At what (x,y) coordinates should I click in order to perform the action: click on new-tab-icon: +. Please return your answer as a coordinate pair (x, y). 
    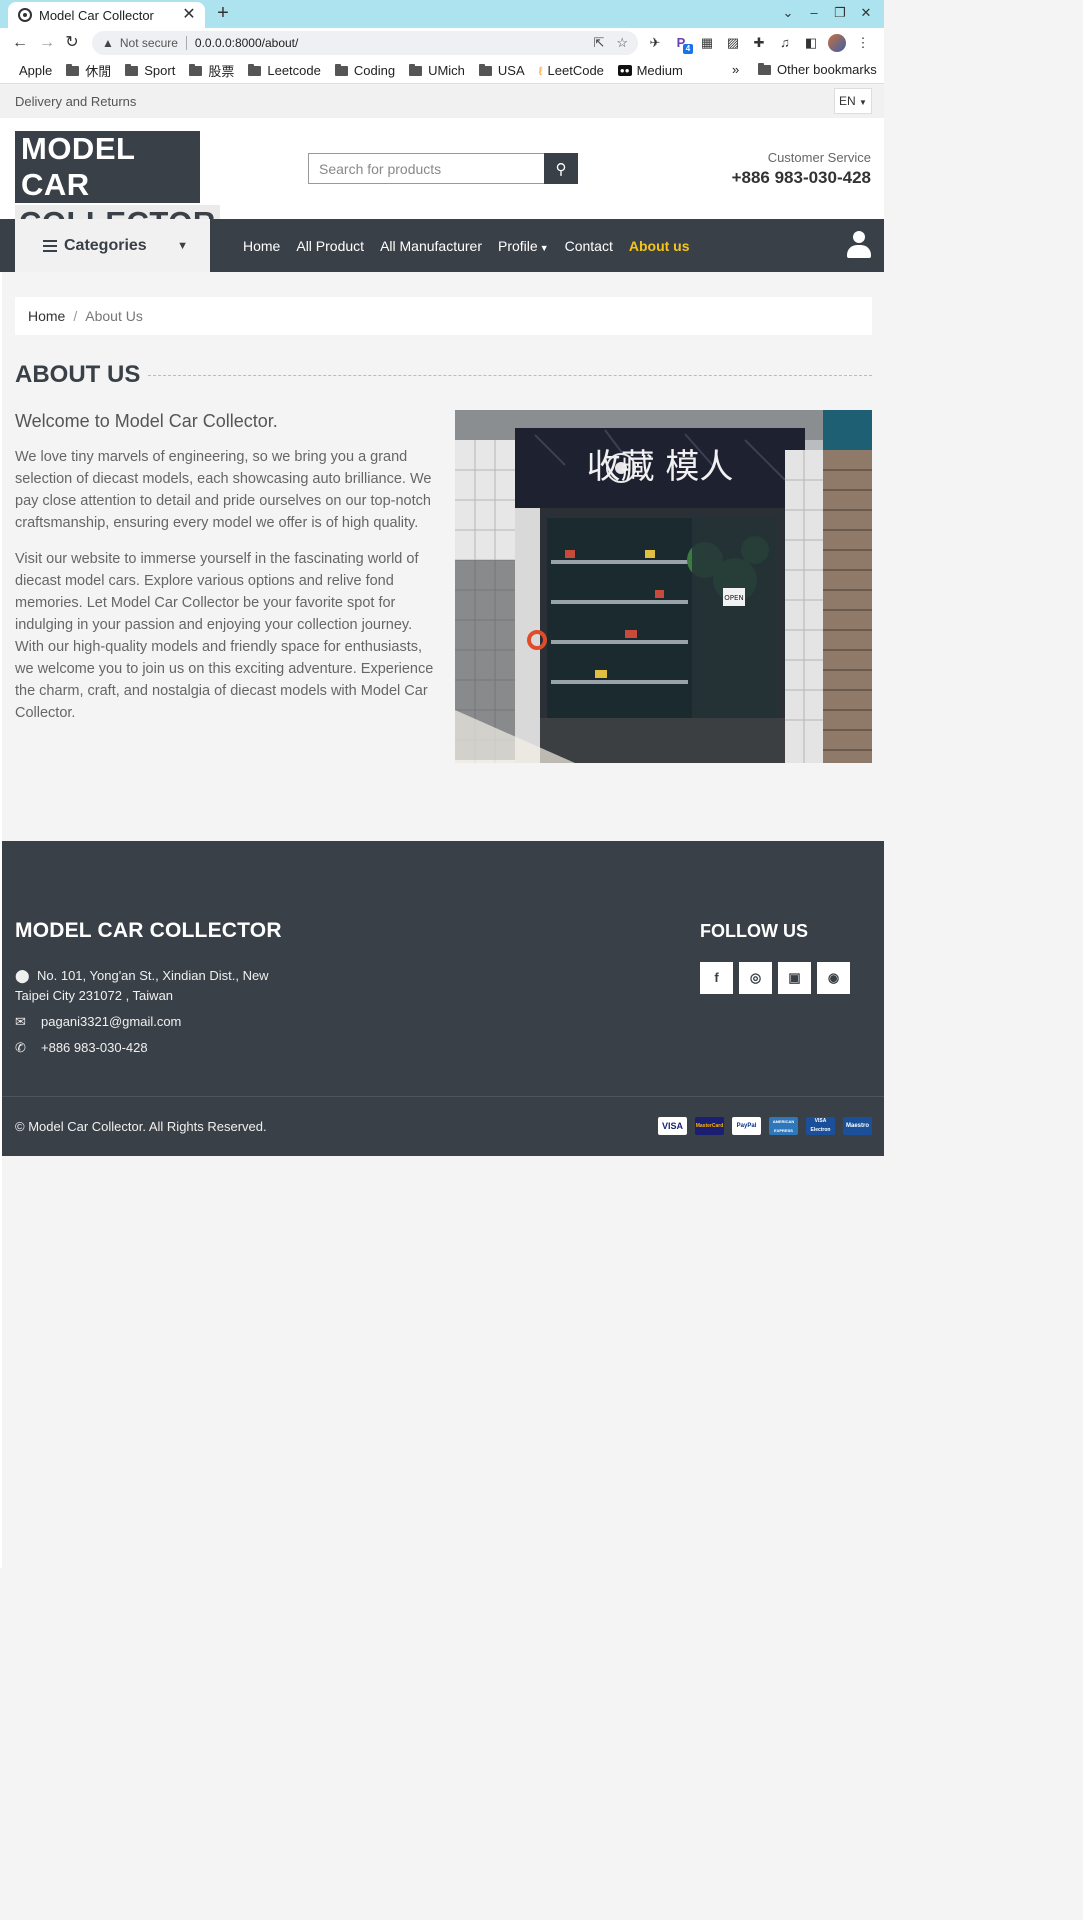
    Looking at the image, I should click on (223, 13).